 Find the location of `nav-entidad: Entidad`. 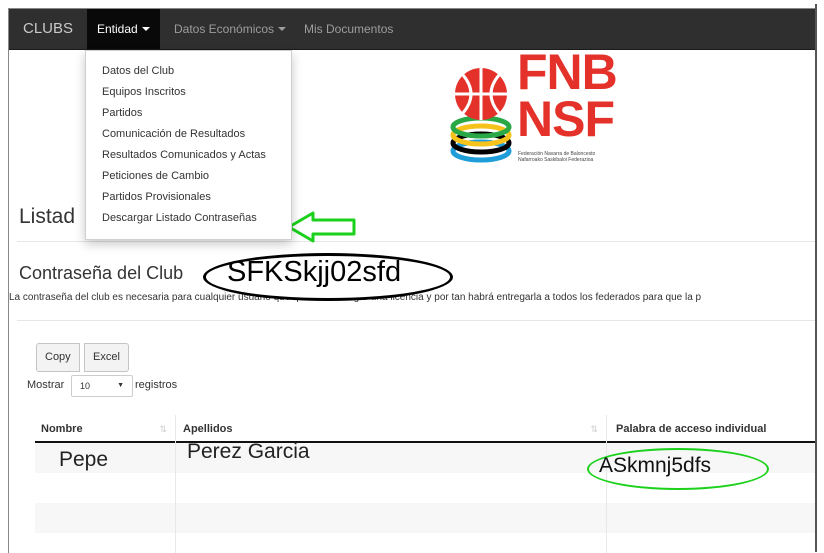

nav-entidad: Entidad is located at coordinates (123, 29).